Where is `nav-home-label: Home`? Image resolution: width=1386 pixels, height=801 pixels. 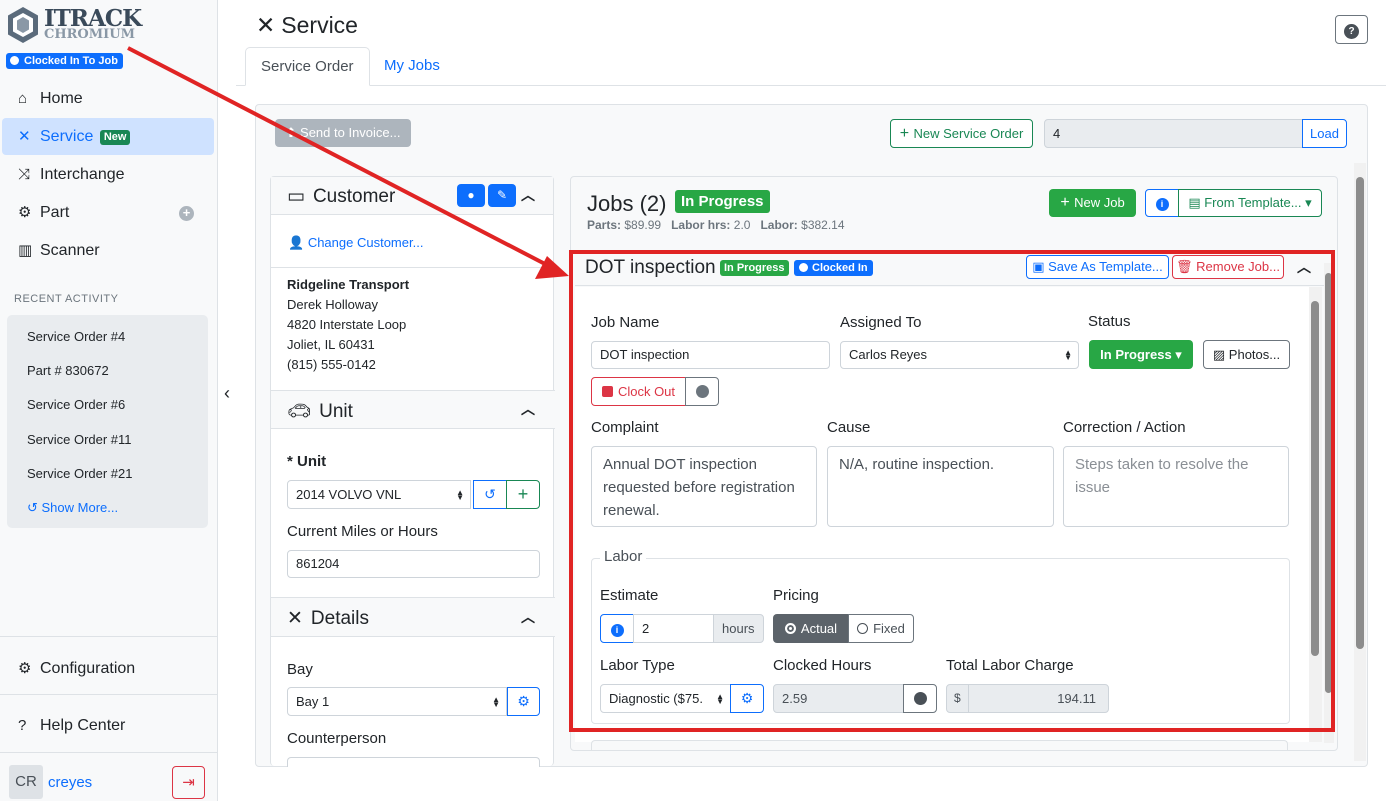 nav-home-label: Home is located at coordinates (61, 98).